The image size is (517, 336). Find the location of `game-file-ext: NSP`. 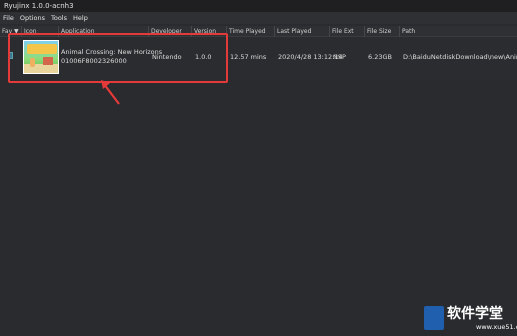

game-file-ext: NSP is located at coordinates (339, 57).